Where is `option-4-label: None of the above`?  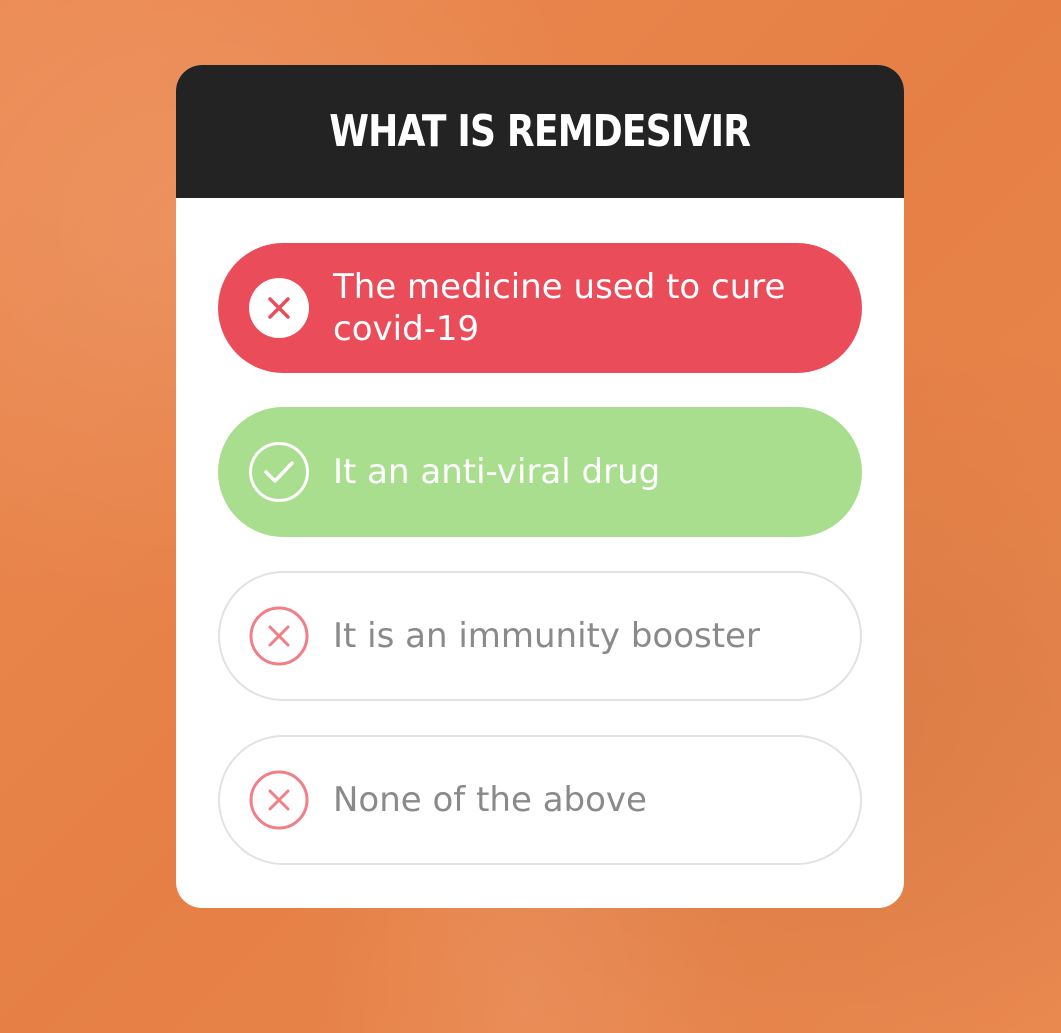
option-4-label: None of the above is located at coordinates (490, 800).